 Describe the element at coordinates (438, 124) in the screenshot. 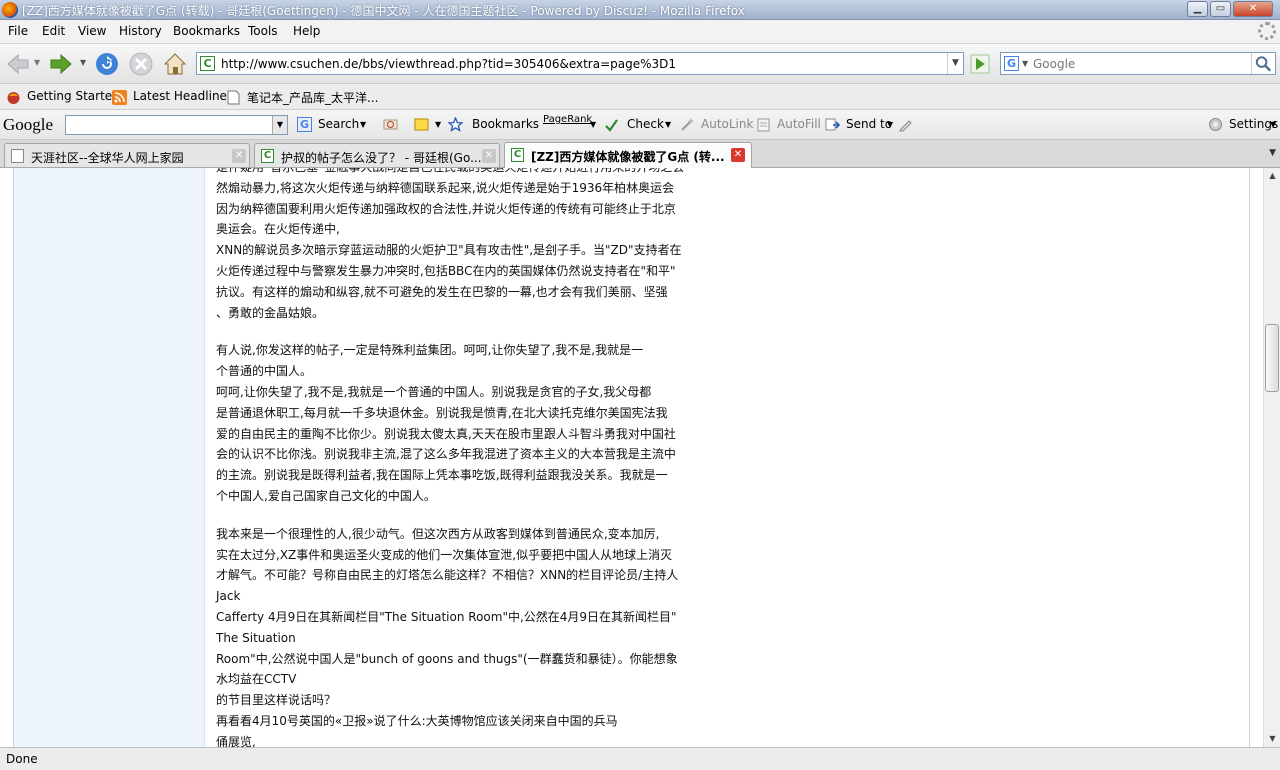

I see `highlight-chevron-icon: ▼` at that location.